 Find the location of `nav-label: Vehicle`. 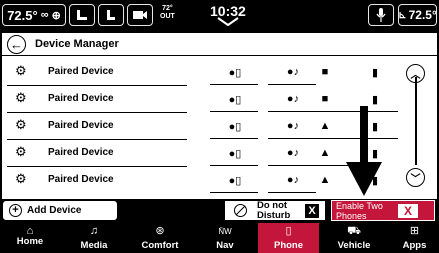

nav-label: Vehicle is located at coordinates (354, 245).